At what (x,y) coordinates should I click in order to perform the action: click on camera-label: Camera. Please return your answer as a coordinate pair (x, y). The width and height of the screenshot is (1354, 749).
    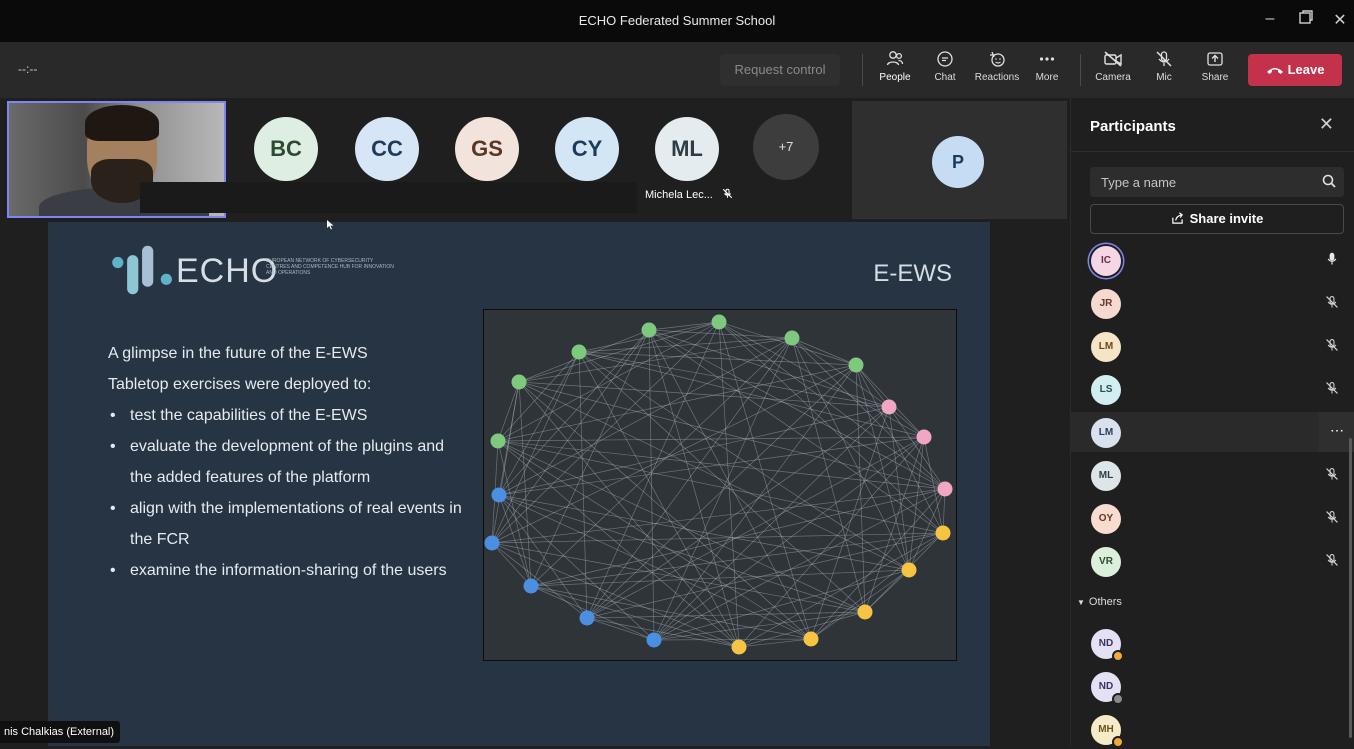
    Looking at the image, I should click on (1113, 77).